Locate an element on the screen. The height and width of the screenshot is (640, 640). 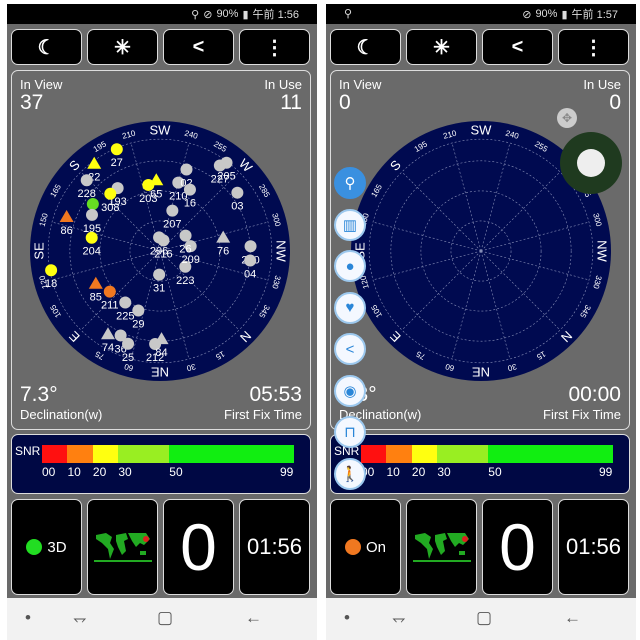
snr-scale is located at coordinates (168, 454).